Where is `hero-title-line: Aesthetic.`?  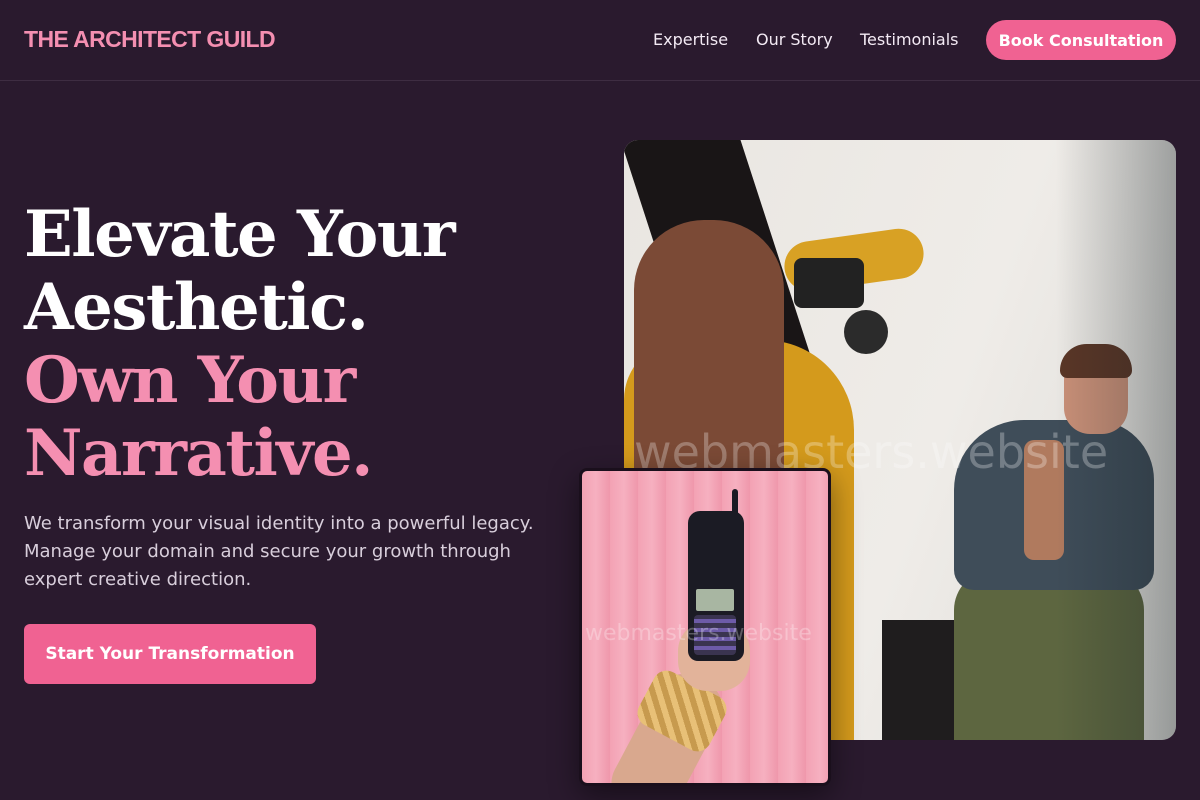
hero-title-line: Aesthetic. is located at coordinates (196, 307).